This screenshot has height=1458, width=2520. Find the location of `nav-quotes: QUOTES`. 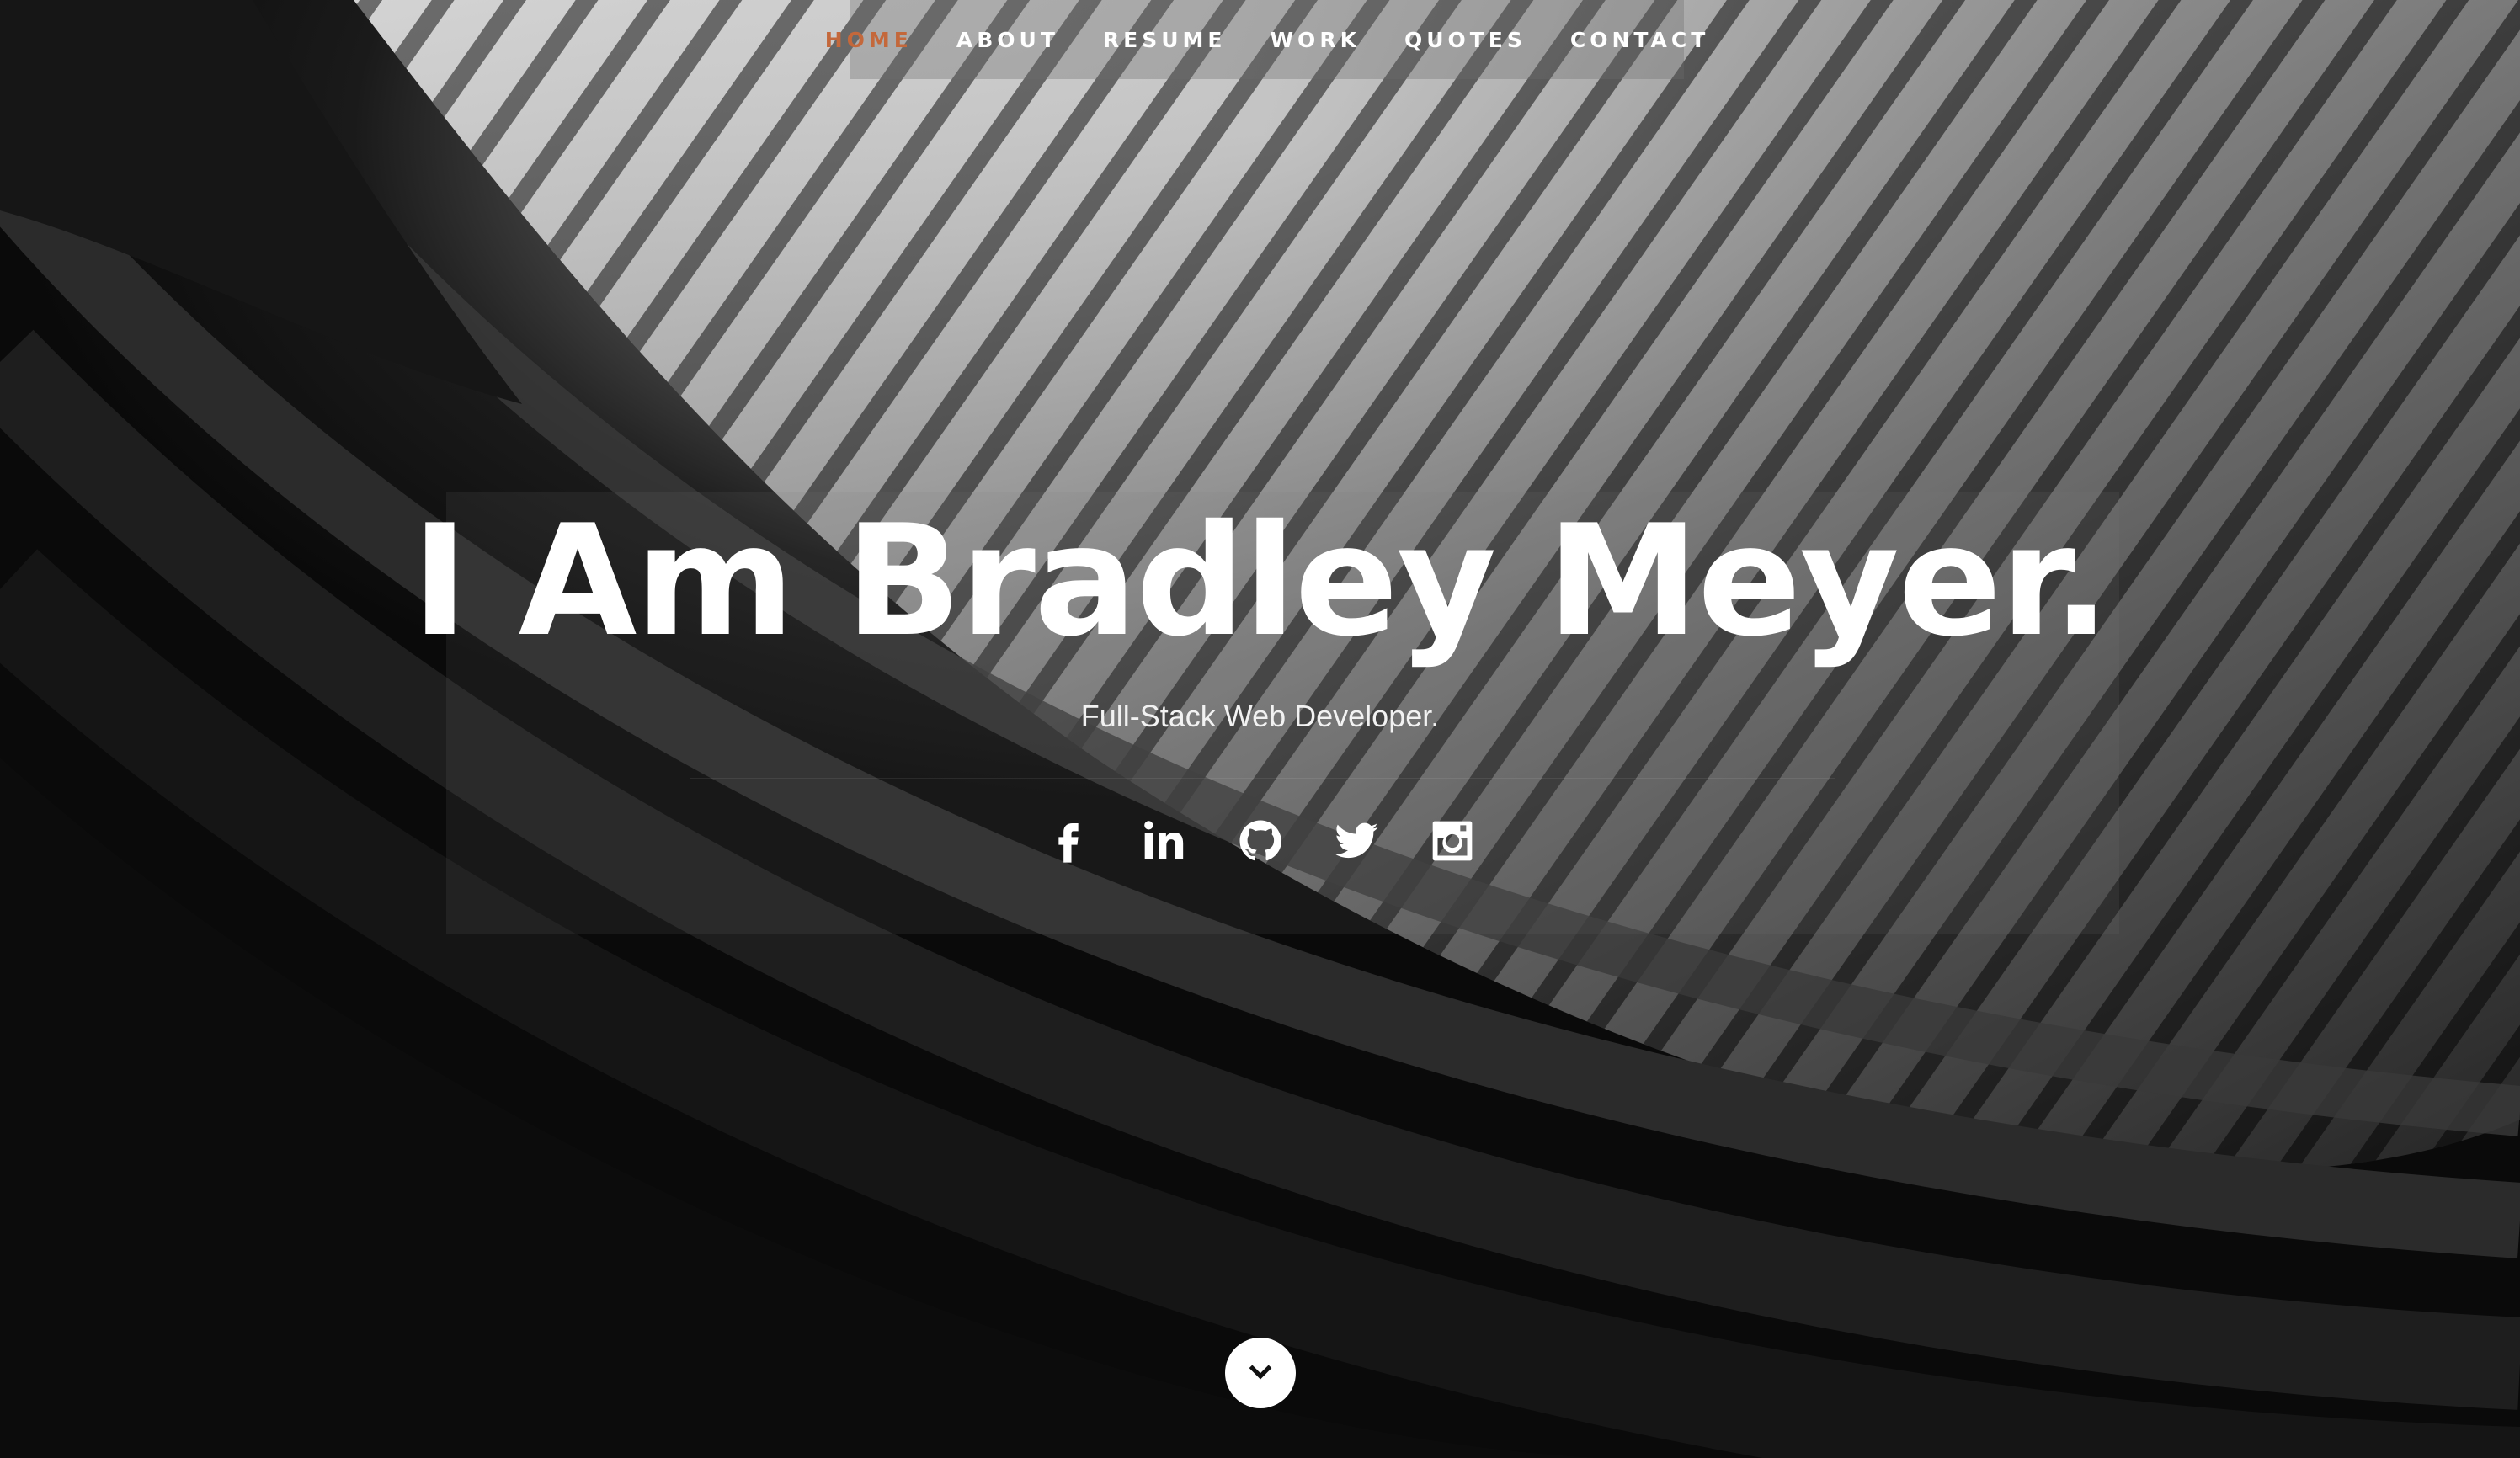

nav-quotes: QUOTES is located at coordinates (1465, 40).